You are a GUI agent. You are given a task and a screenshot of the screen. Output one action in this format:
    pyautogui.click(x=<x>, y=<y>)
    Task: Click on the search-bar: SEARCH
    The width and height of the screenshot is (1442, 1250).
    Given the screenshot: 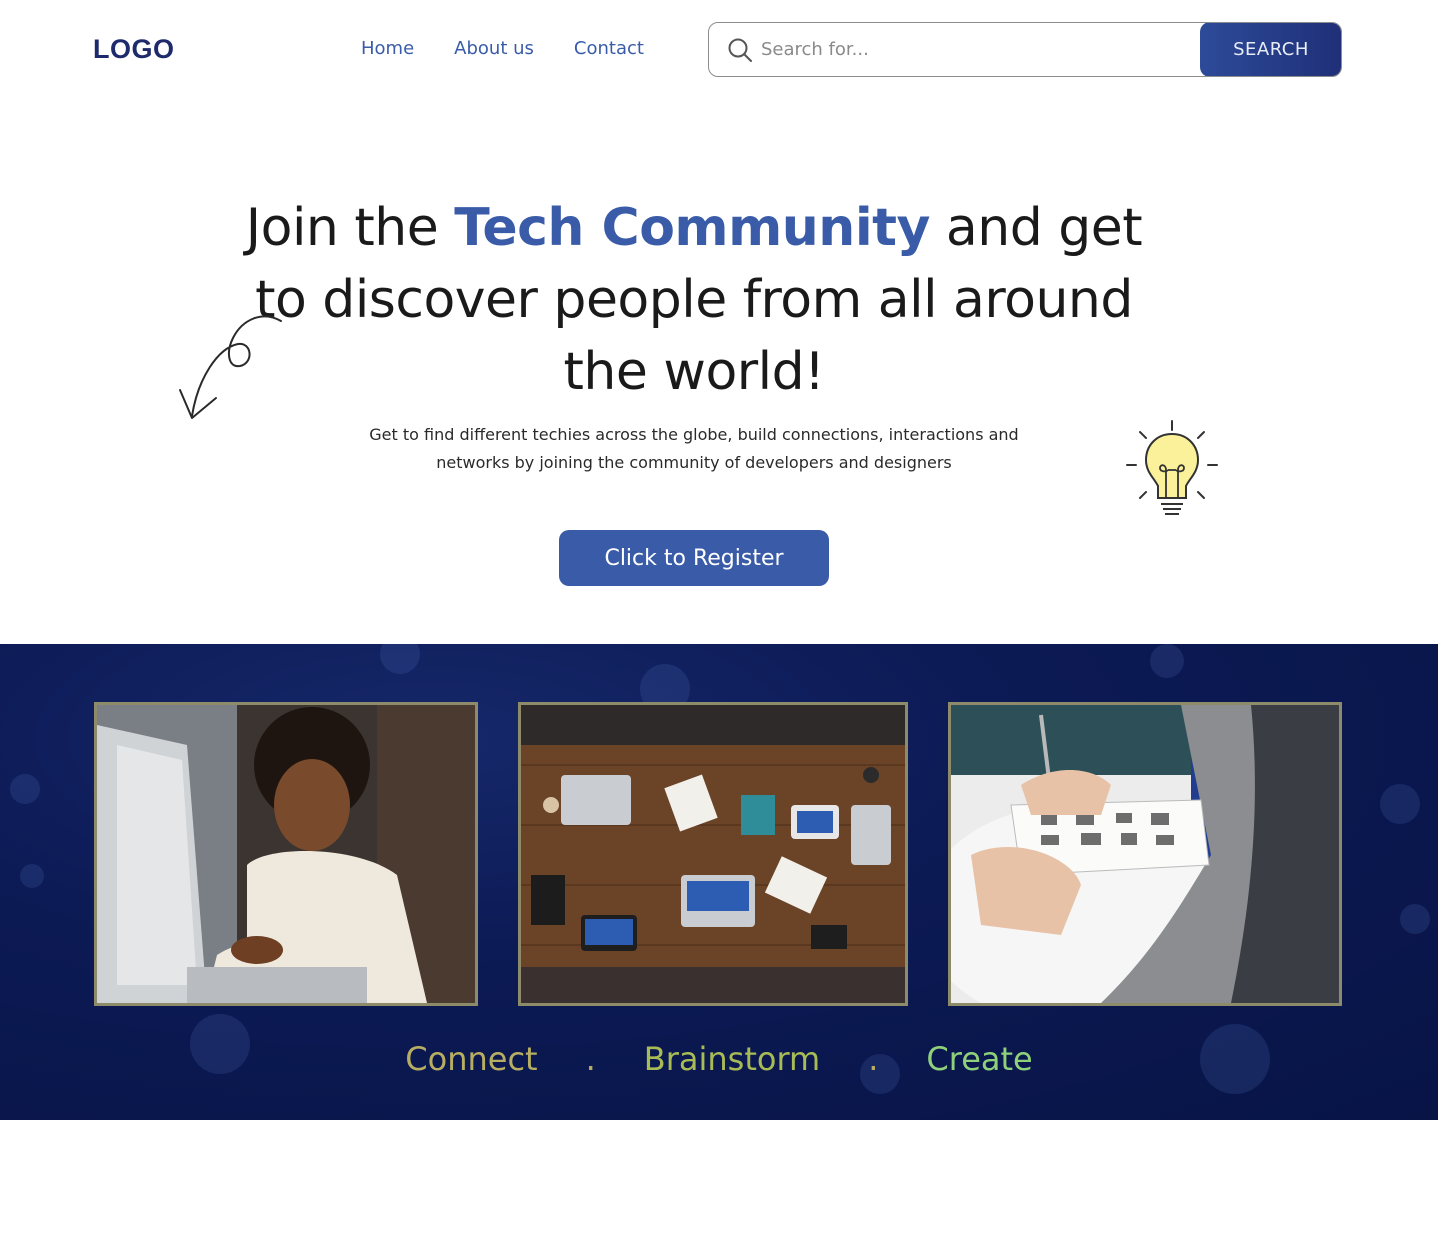 What is the action you would take?
    pyautogui.click(x=1025, y=49)
    